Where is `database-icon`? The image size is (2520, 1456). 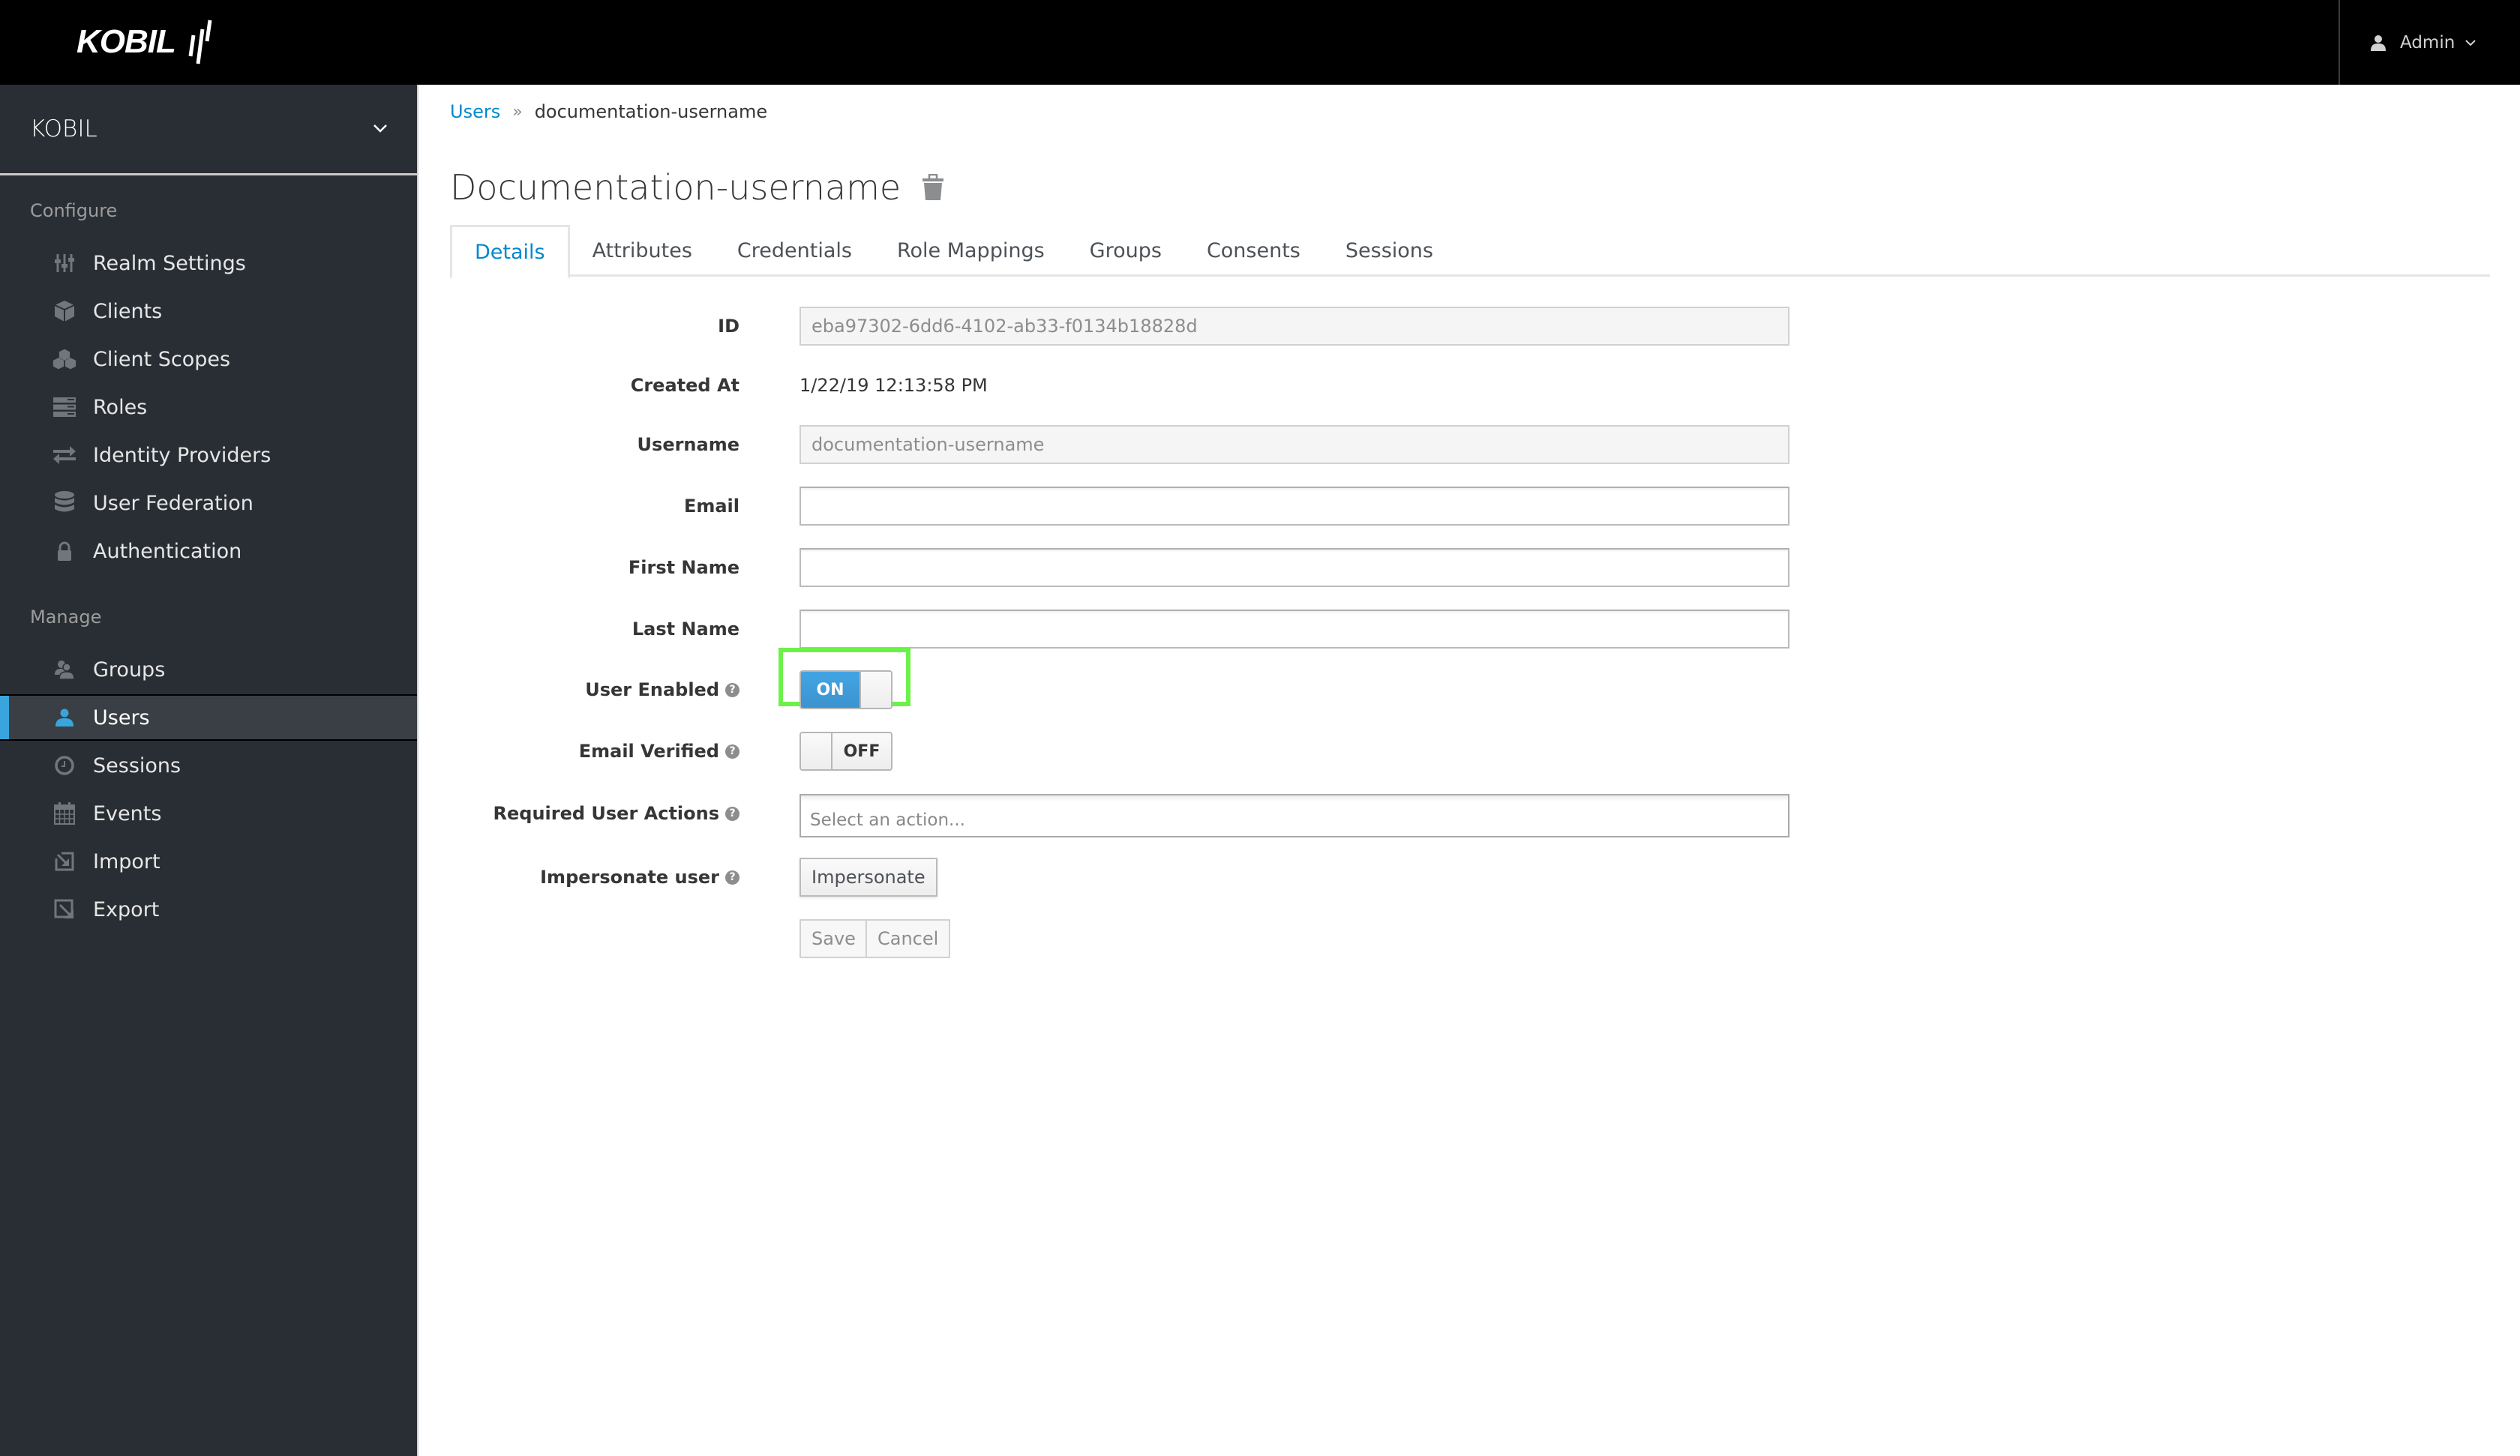 database-icon is located at coordinates (64, 503).